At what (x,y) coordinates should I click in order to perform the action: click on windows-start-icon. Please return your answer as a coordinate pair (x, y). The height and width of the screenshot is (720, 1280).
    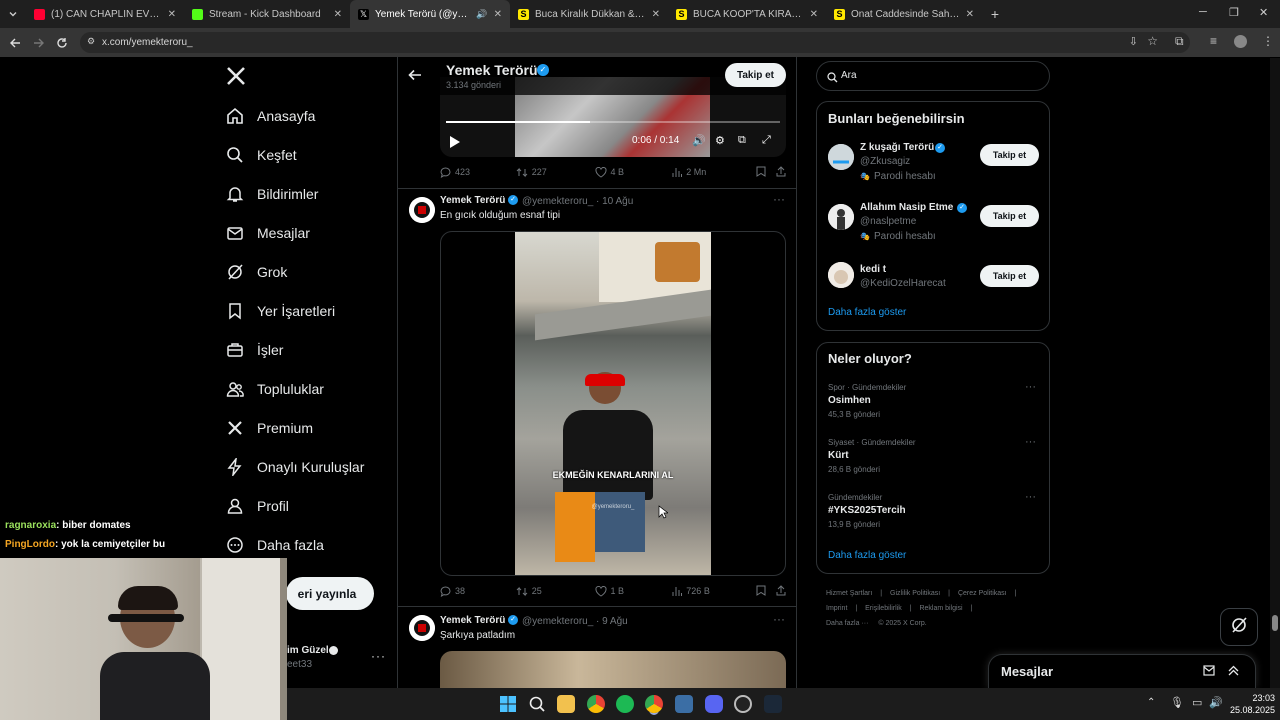
    Looking at the image, I should click on (508, 704).